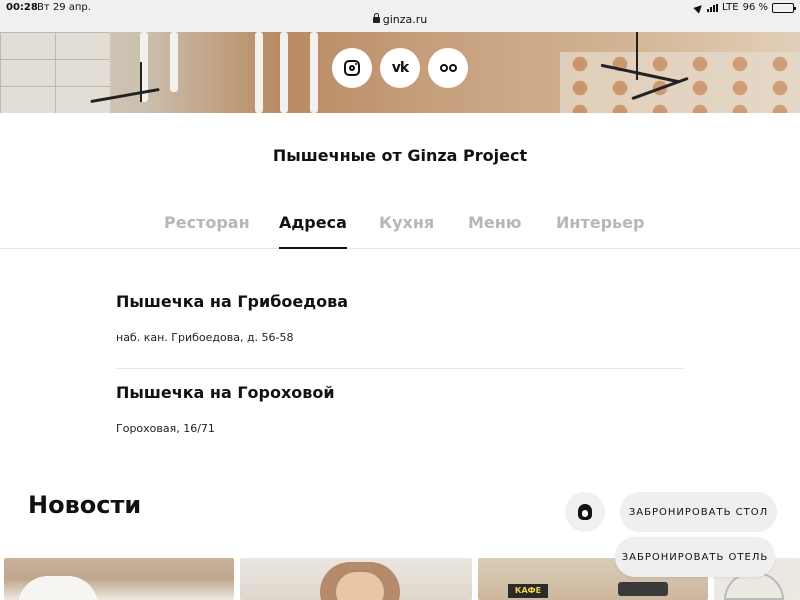 The height and width of the screenshot is (600, 800). I want to click on shop-sign-image, so click(643, 589).